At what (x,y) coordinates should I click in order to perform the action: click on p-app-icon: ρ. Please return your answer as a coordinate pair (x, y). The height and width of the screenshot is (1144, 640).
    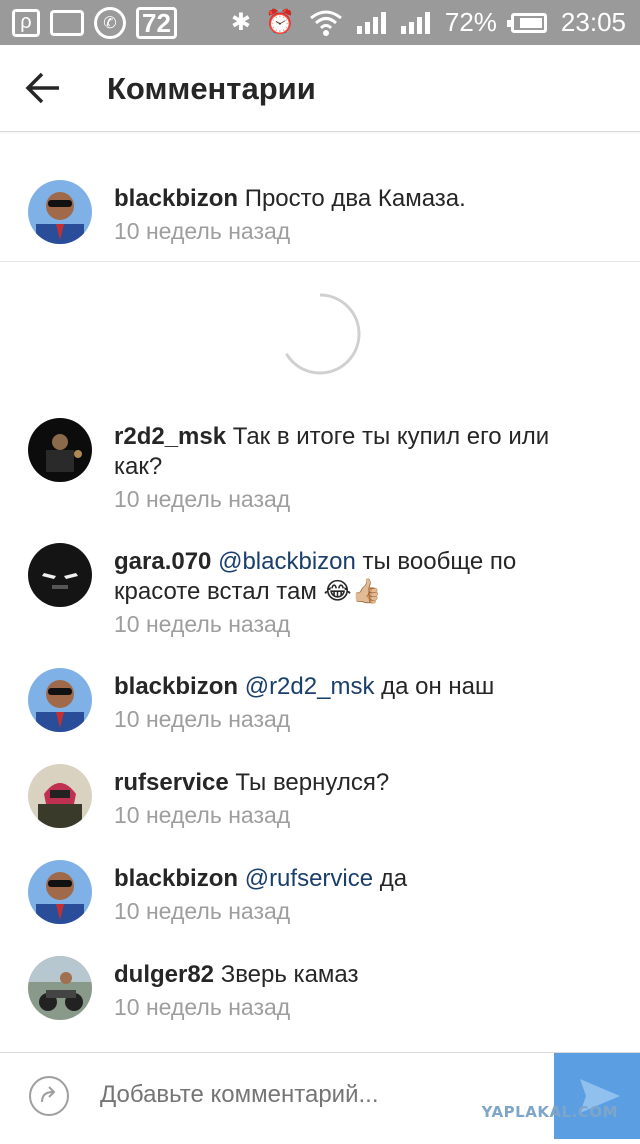
    Looking at the image, I should click on (26, 22).